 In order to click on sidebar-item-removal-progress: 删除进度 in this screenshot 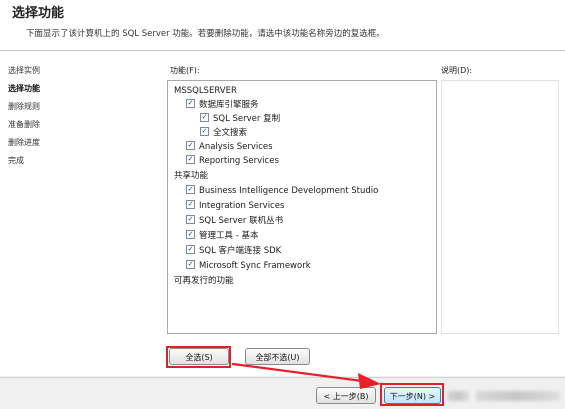, I will do `click(24, 142)`.